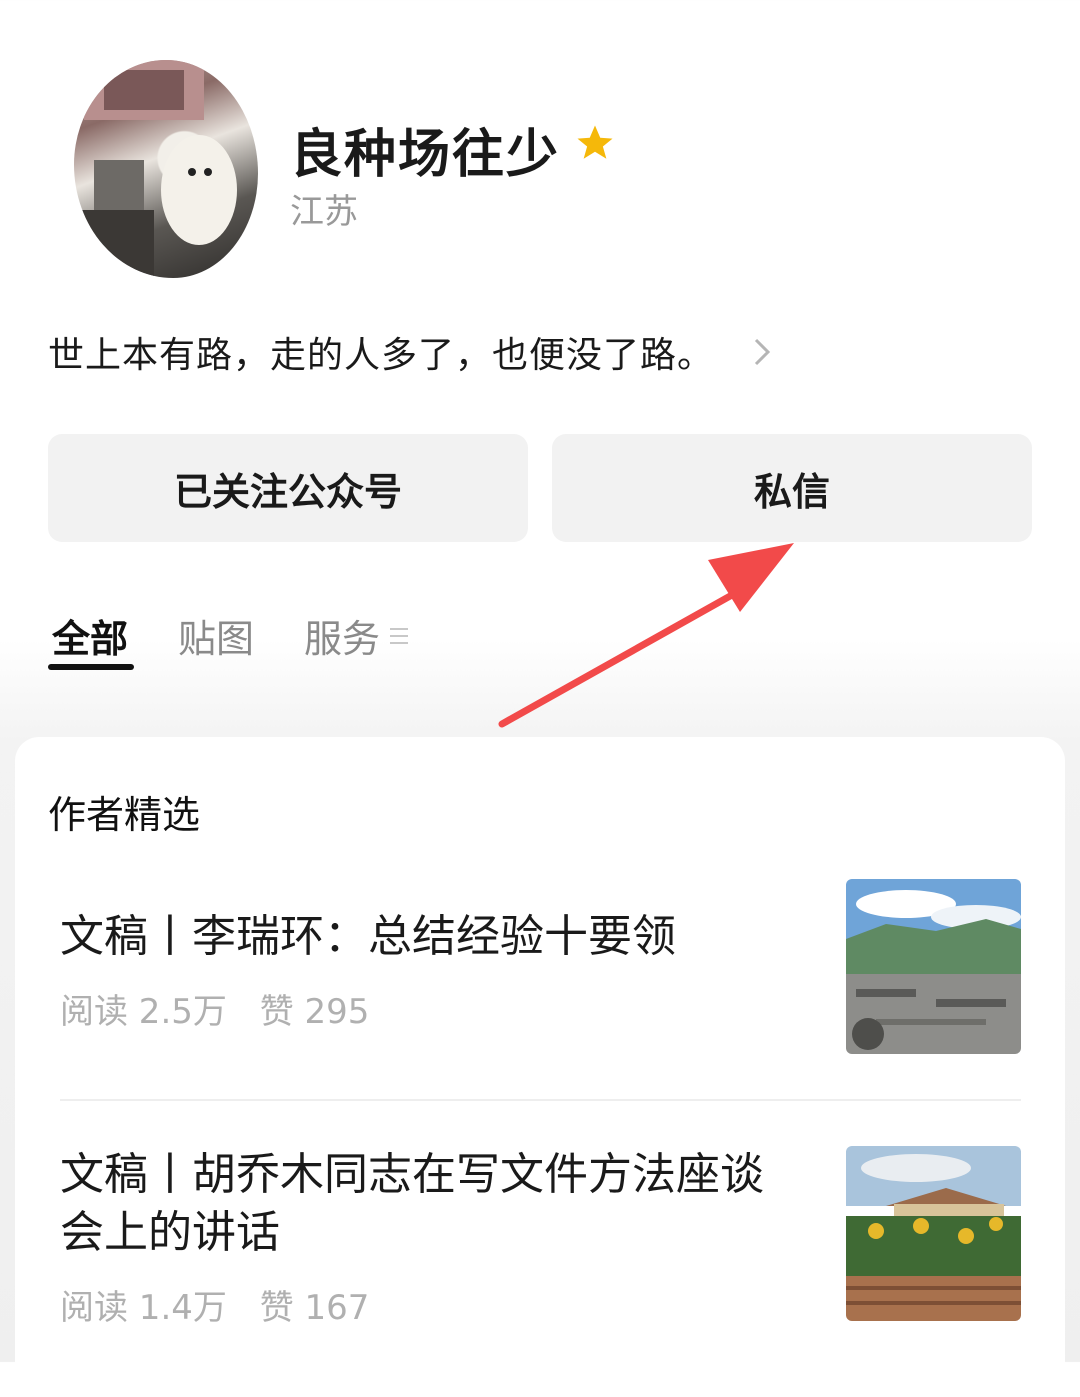 The height and width of the screenshot is (1397, 1080). Describe the element at coordinates (425, 155) in the screenshot. I see `profile-name: 良种场往少` at that location.